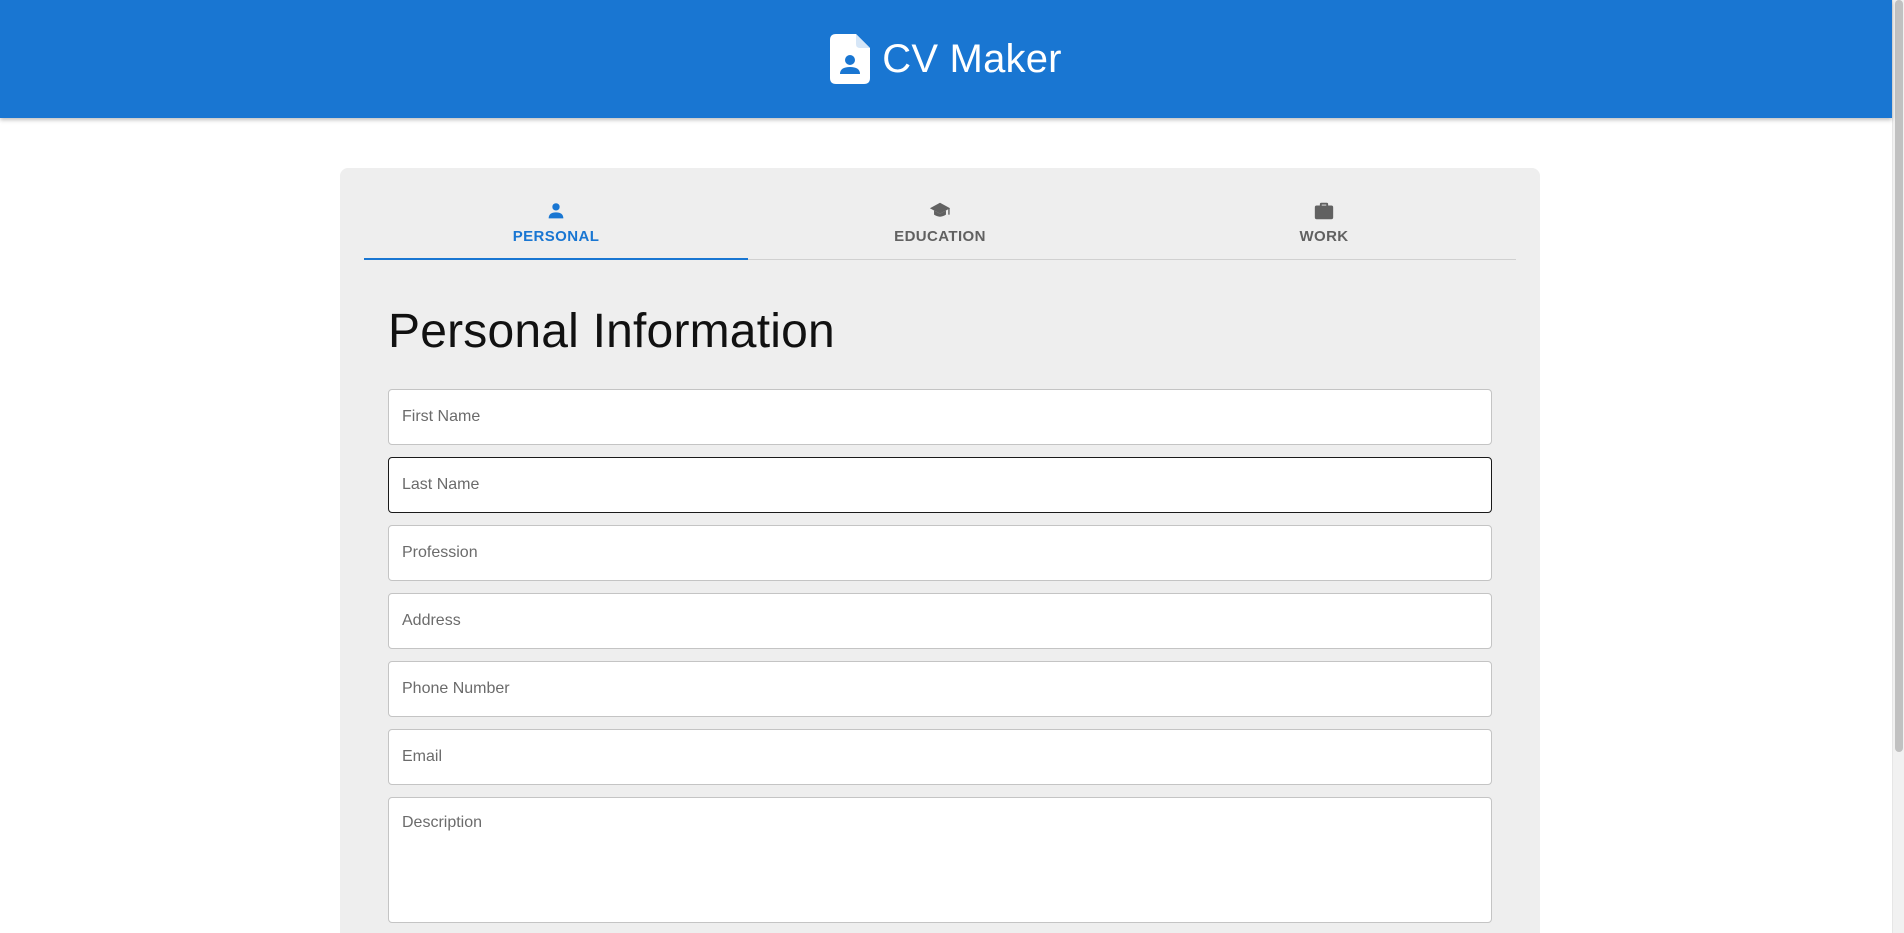 This screenshot has width=1904, height=933. Describe the element at coordinates (556, 211) in the screenshot. I see `person-icon` at that location.